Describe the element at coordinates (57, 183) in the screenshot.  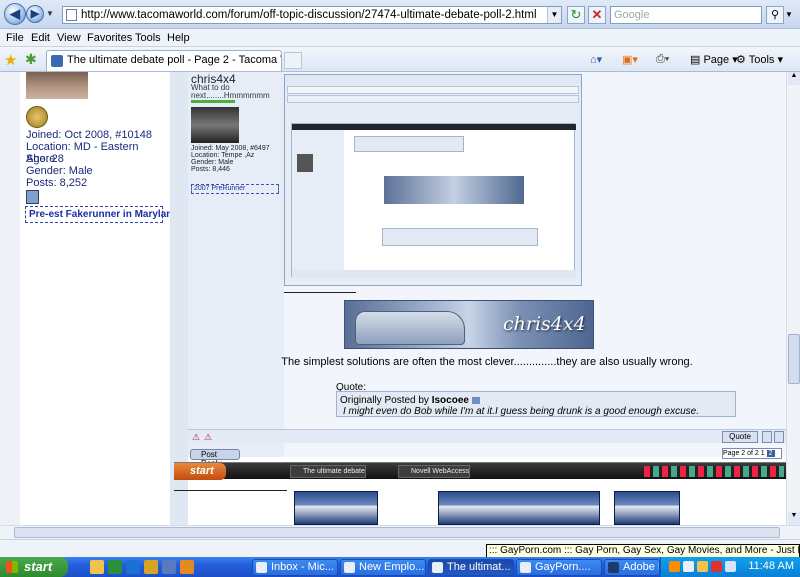
I see `user-posts: Posts: 8,252` at that location.